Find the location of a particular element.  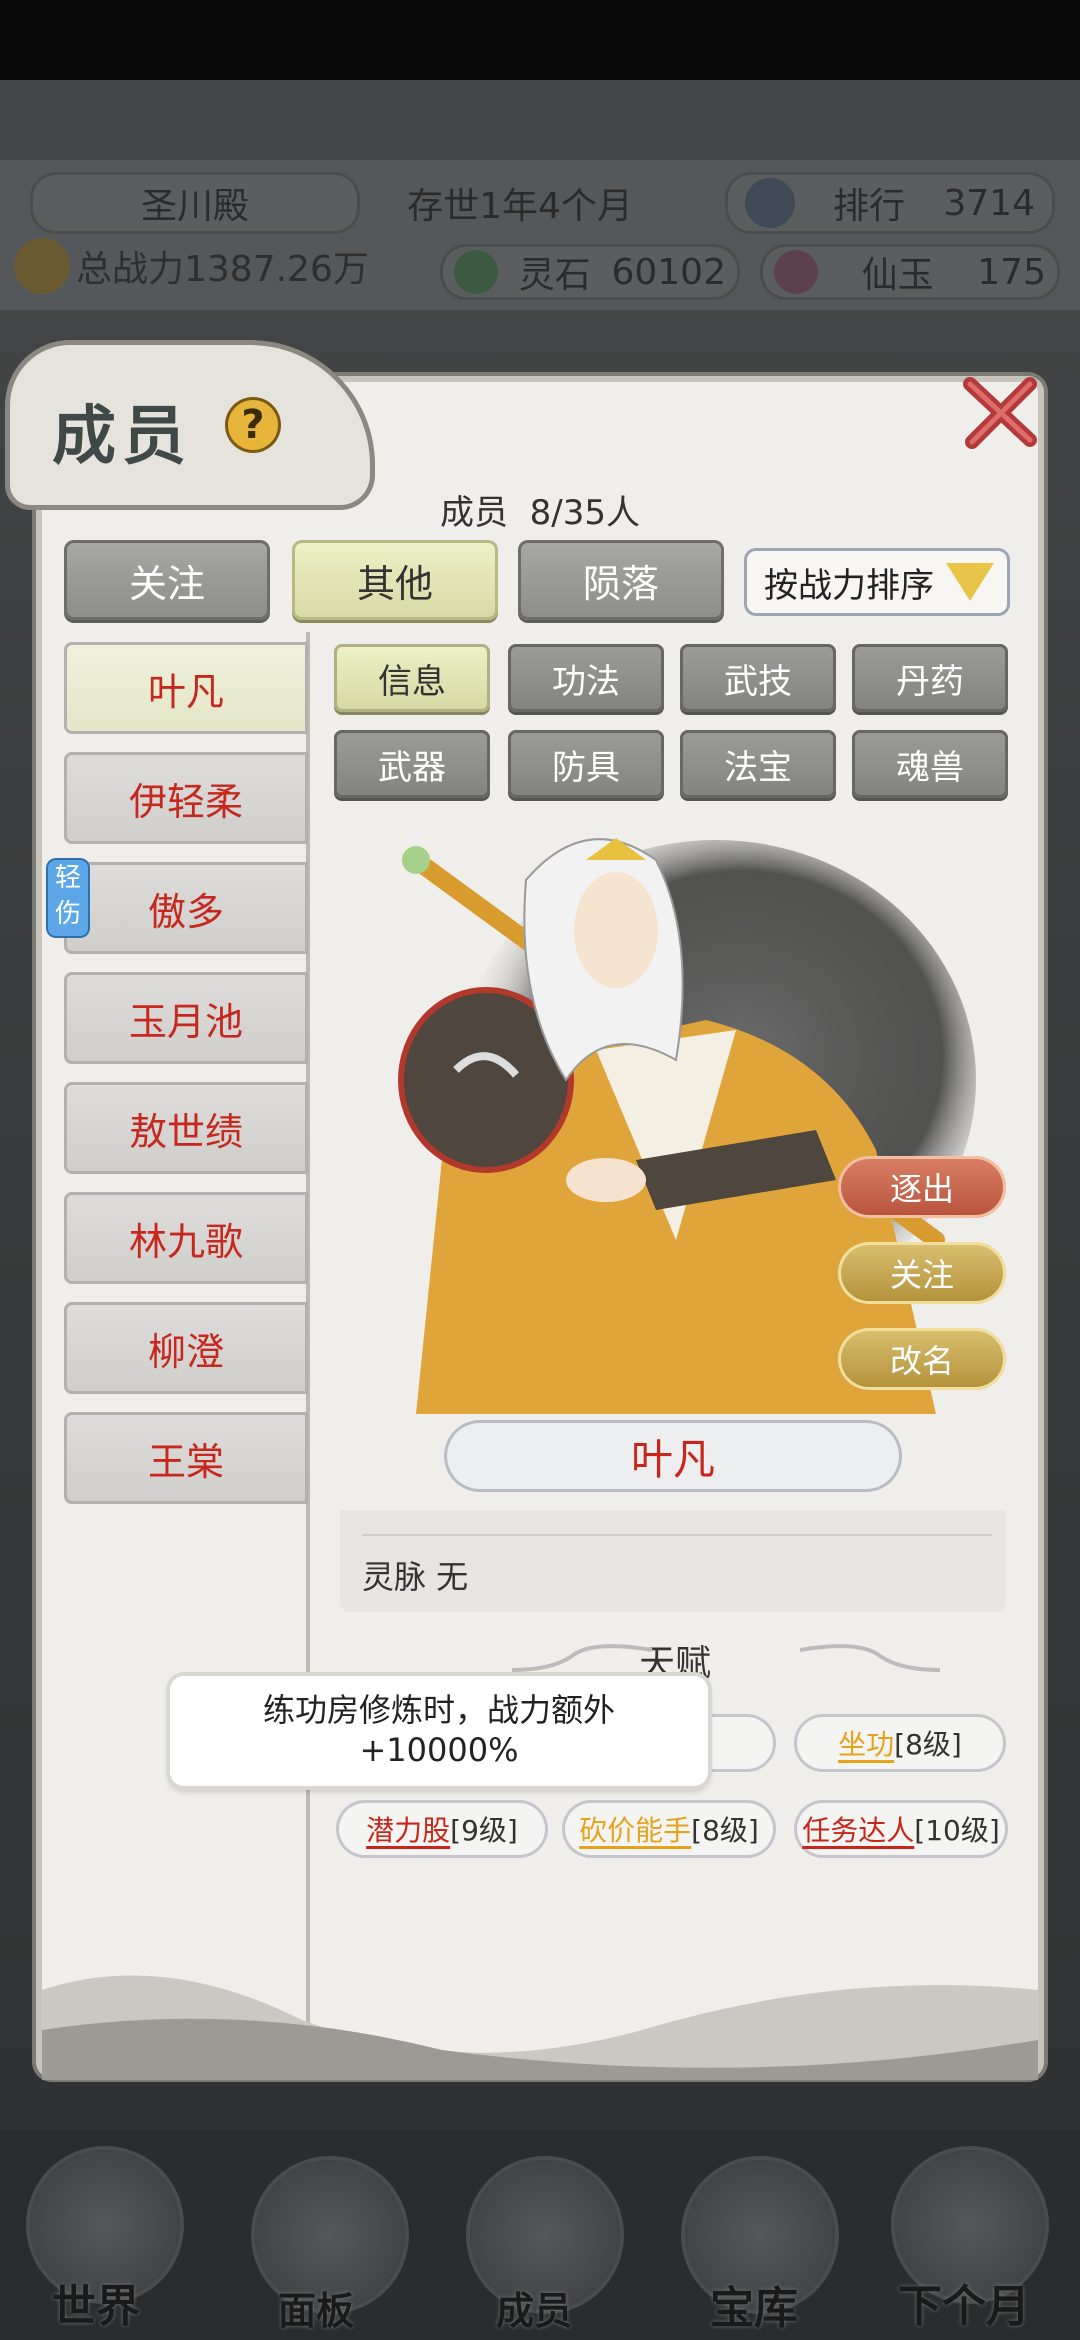

talent-item: 任务达人 [10级] is located at coordinates (901, 1829).